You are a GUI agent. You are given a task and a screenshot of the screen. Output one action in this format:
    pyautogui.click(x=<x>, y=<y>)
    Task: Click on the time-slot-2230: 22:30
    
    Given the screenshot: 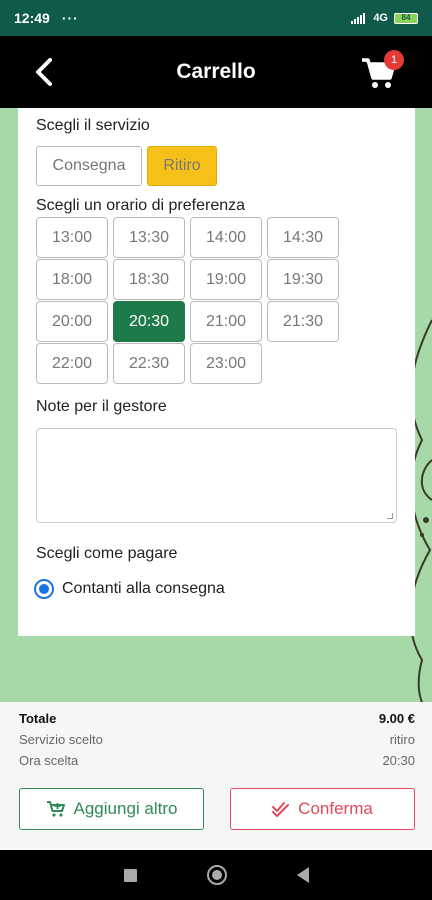 What is the action you would take?
    pyautogui.click(x=149, y=363)
    